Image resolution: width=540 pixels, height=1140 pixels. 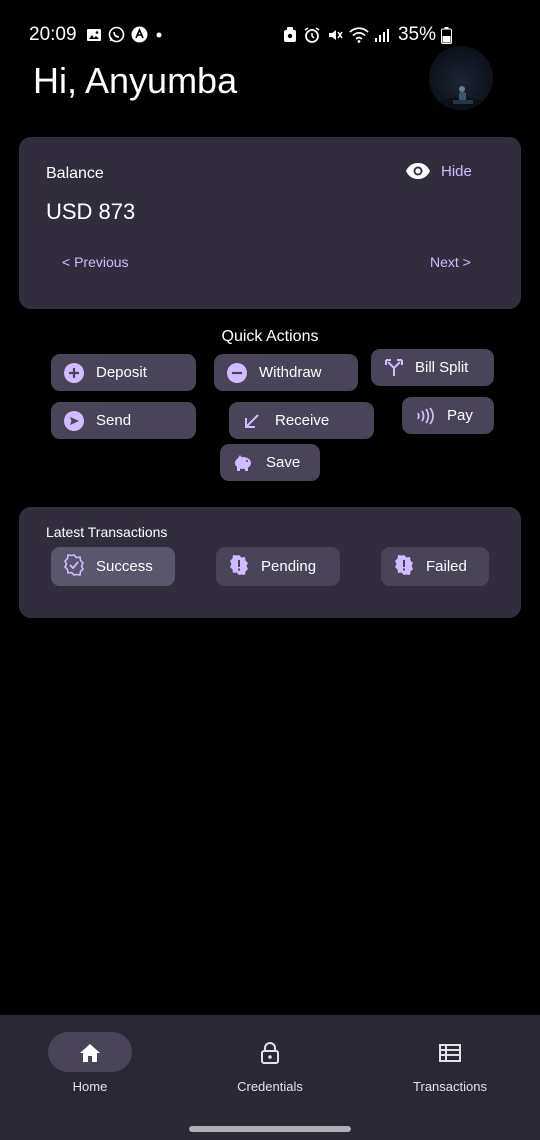 I want to click on filter-chip-pending: Pending, so click(x=278, y=566).